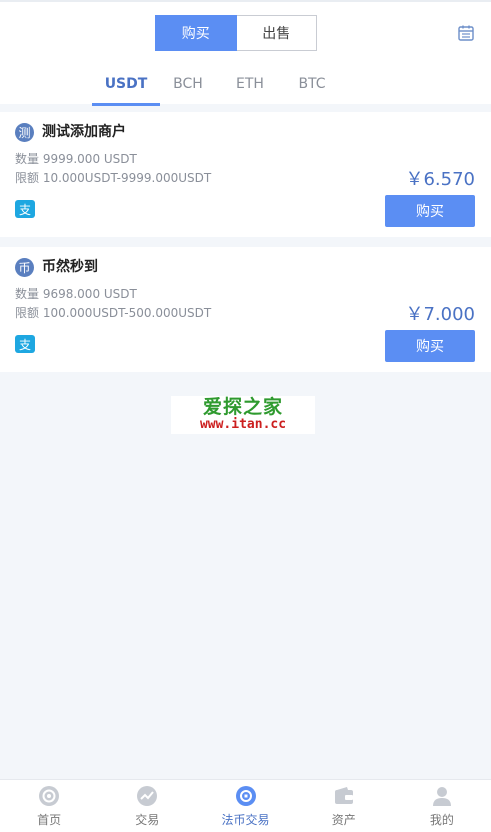  What do you see at coordinates (76, 294) in the screenshot?
I see `offer-quantity: 数量 9698.000 USDT` at bounding box center [76, 294].